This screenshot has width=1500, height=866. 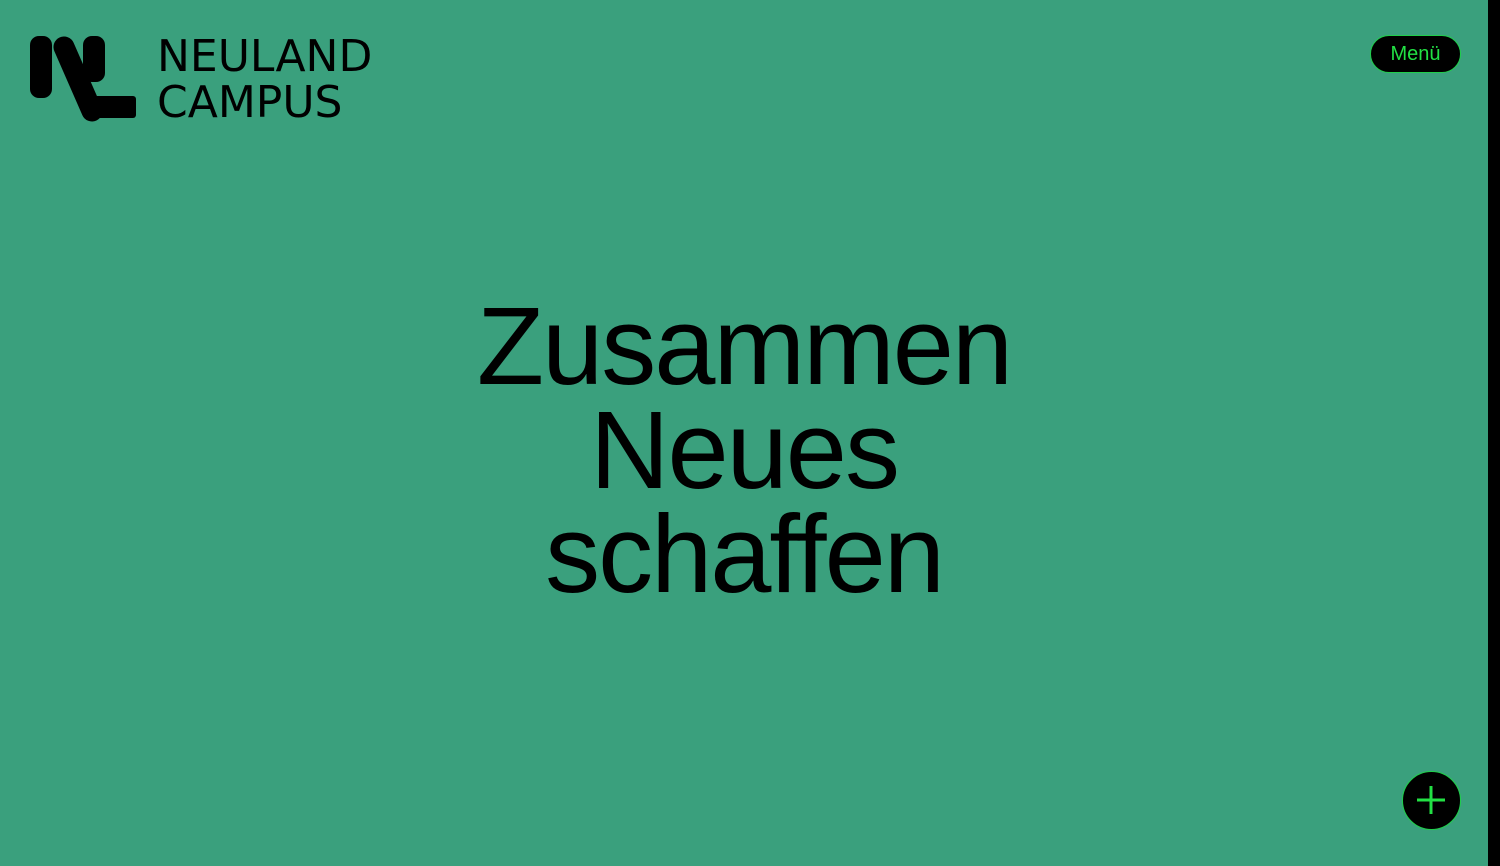 I want to click on menu-button: Menü, so click(x=1415, y=54).